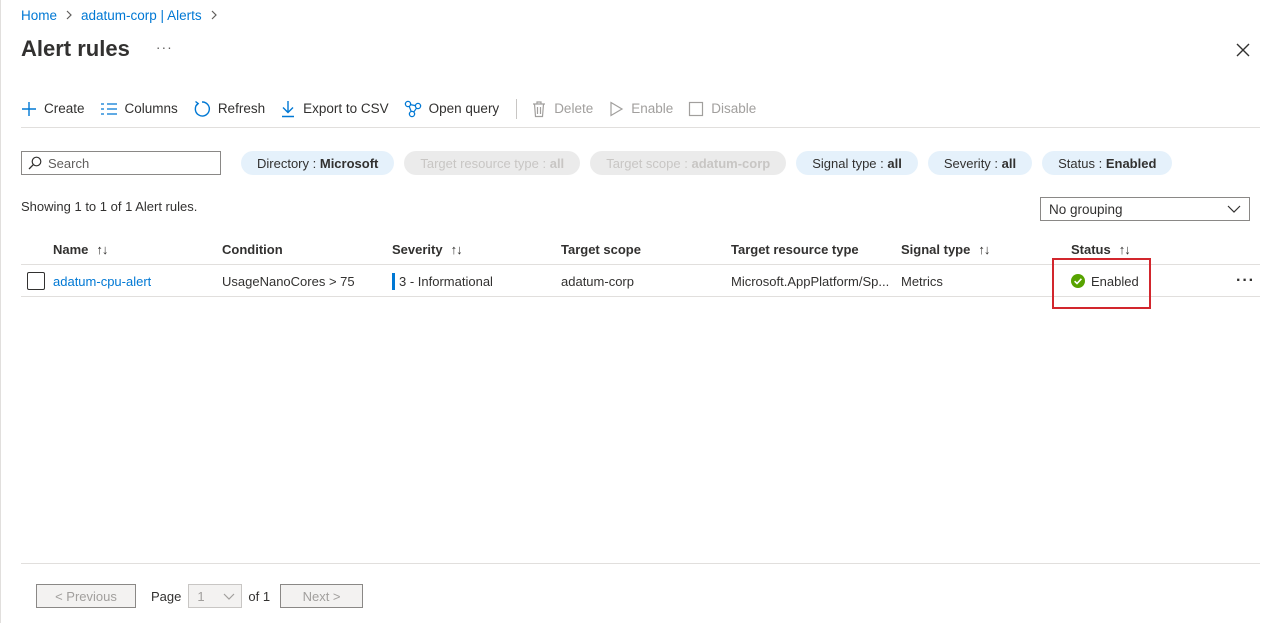 The width and height of the screenshot is (1275, 623). Describe the element at coordinates (442, 281) in the screenshot. I see `cell-severity: 3 - Informational` at that location.